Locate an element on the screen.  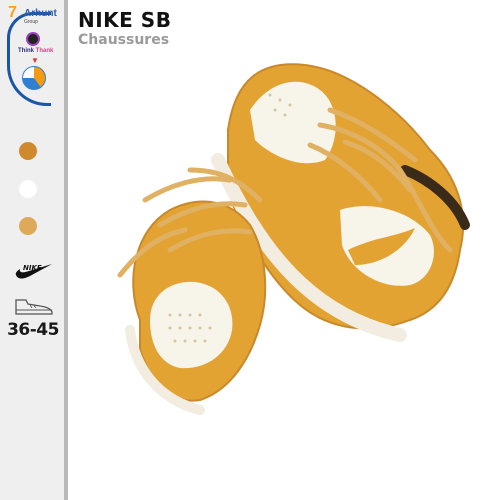
company-logo: 7 Arhunt Group Think Thank ▼ is located at coordinates (31, 56).